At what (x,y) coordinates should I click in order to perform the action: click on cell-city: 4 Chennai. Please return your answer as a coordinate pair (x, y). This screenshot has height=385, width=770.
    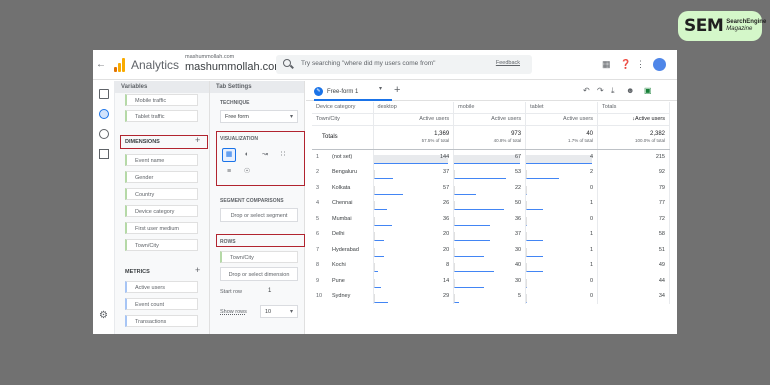
    Looking at the image, I should click on (343, 203).